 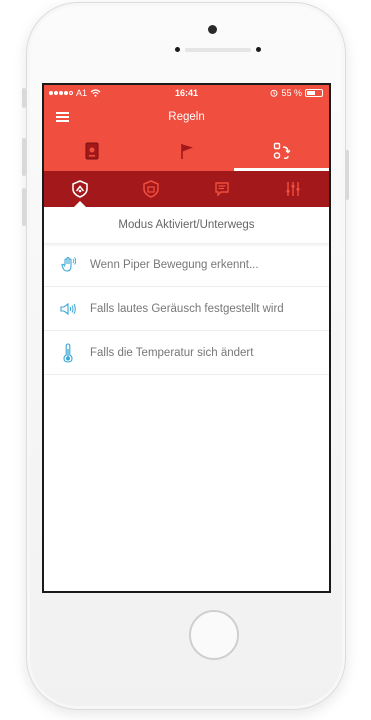 What do you see at coordinates (172, 352) in the screenshot?
I see `rule-label: Falls die Temperatur sich ändert` at bounding box center [172, 352].